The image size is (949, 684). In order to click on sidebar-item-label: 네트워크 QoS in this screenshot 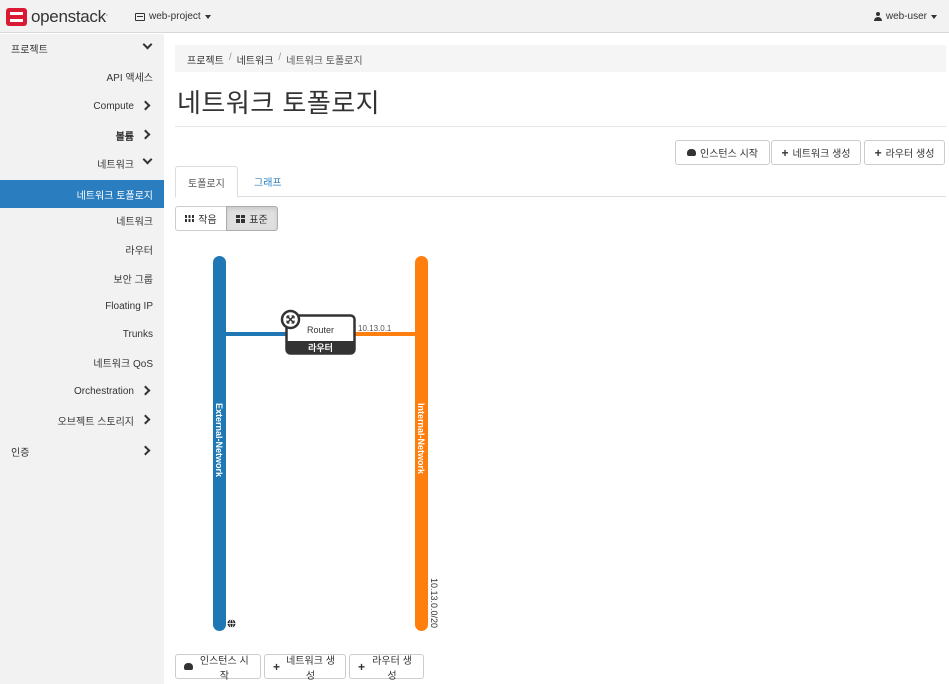, I will do `click(123, 364)`.